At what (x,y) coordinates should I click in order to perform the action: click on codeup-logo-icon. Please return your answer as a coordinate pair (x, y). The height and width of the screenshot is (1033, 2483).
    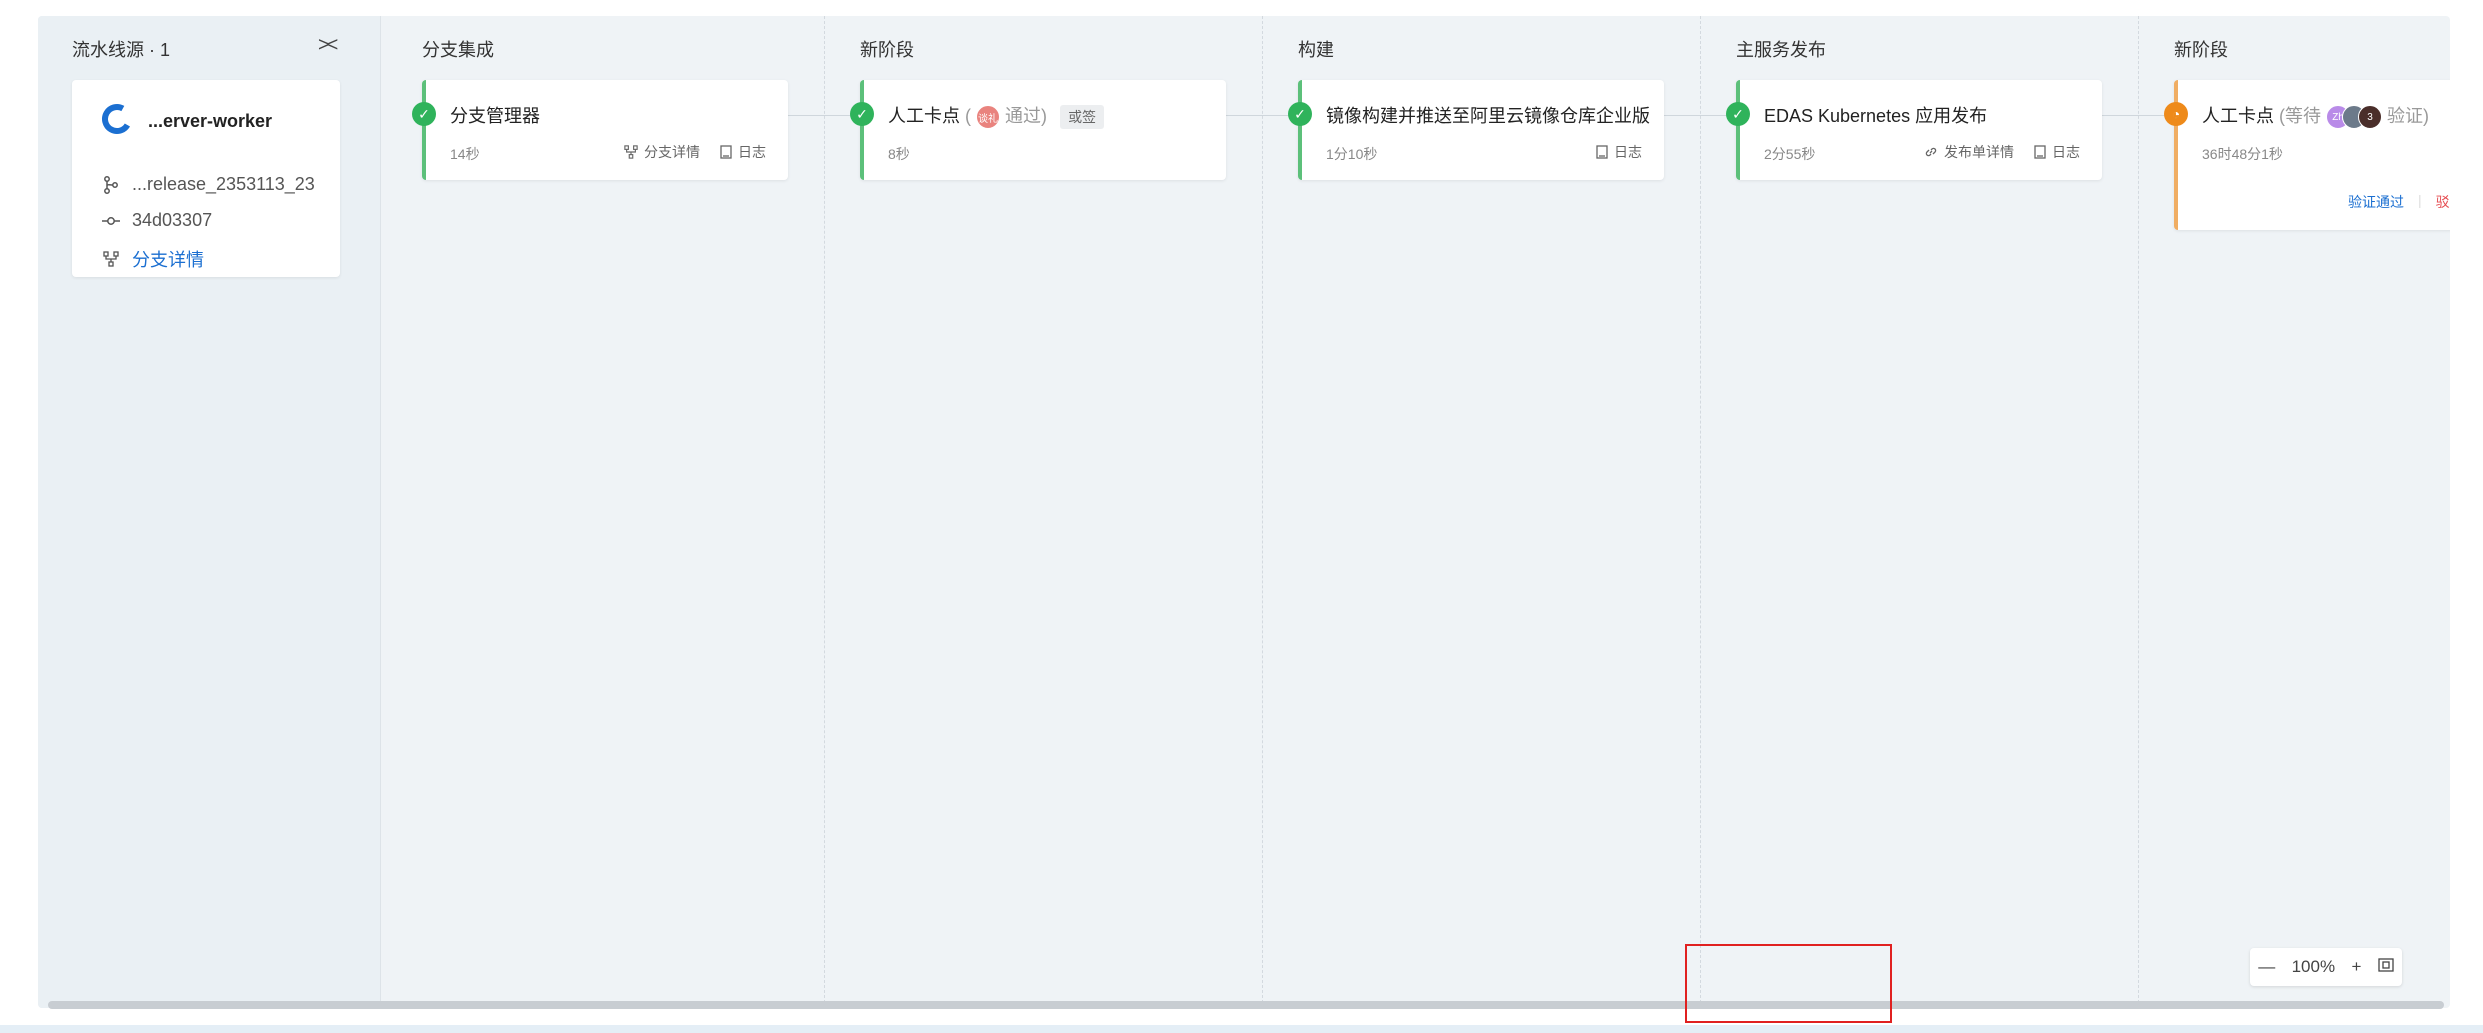
    Looking at the image, I should click on (117, 121).